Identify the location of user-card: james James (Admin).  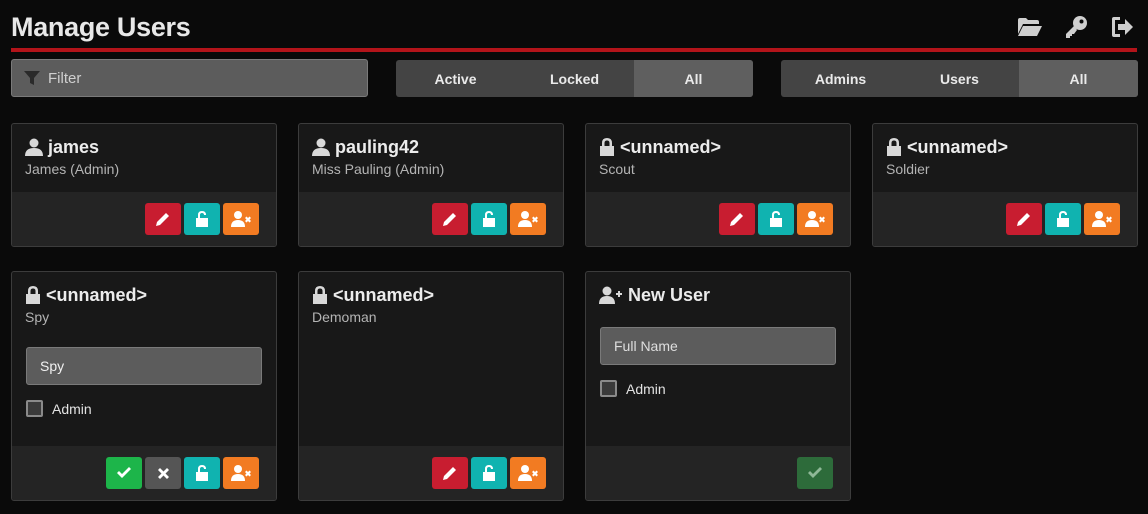
(144, 185).